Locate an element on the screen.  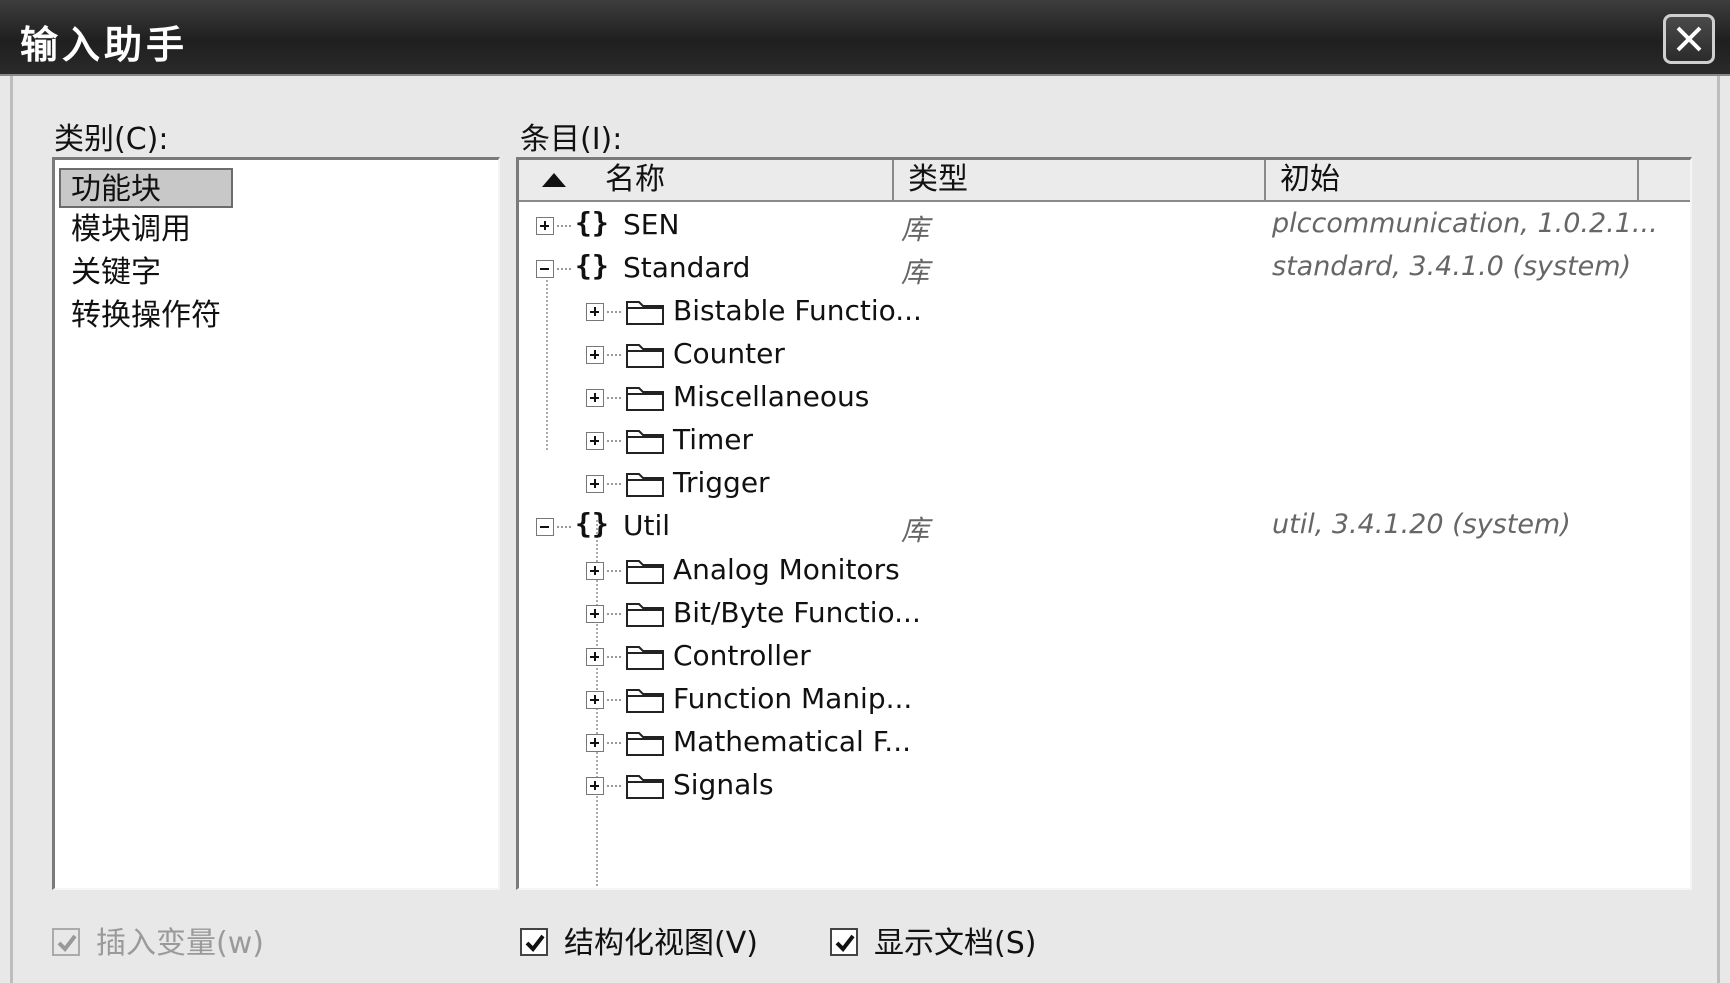
tree-row-folder: Miscellaneous is located at coordinates (1104, 397).